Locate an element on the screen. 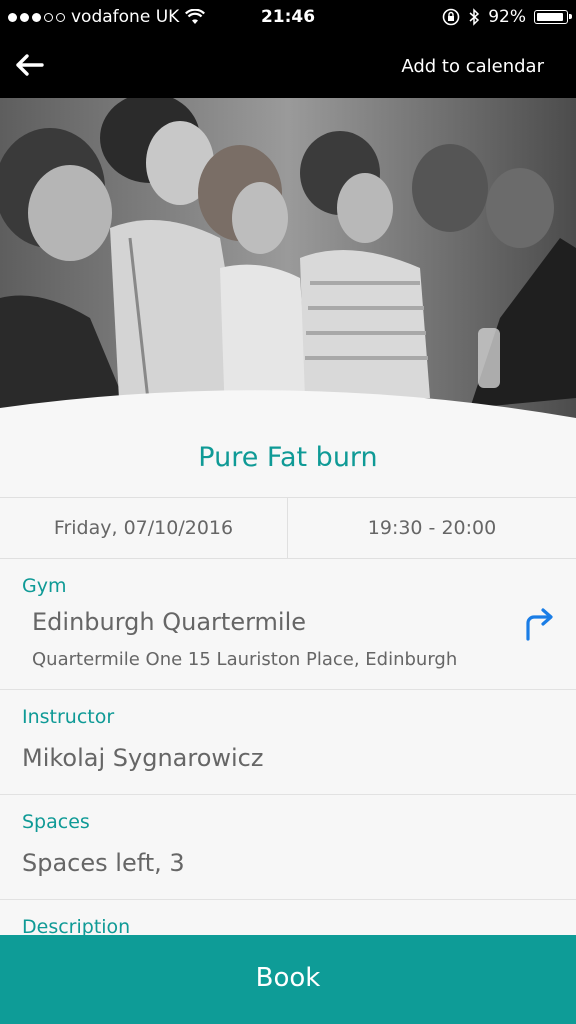 This screenshot has height=1024, width=576. date-time-row: Friday, 07/10/2016 19:30 - 20:00 is located at coordinates (288, 528).